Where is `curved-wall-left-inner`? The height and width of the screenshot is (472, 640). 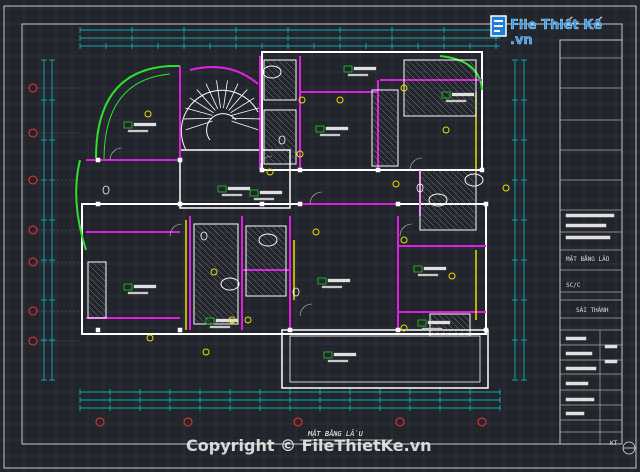 curved-wall-left-inner is located at coordinates (137, 117).